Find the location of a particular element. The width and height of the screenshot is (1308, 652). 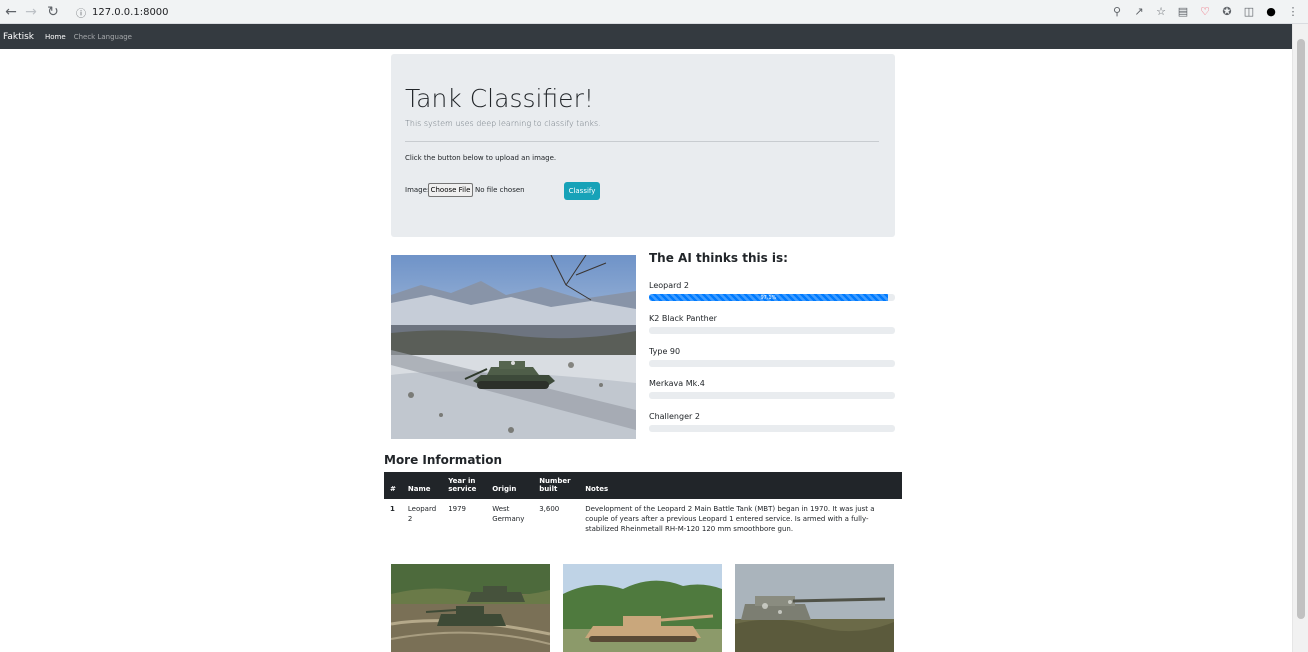

table-cell: 1 is located at coordinates (392, 509).